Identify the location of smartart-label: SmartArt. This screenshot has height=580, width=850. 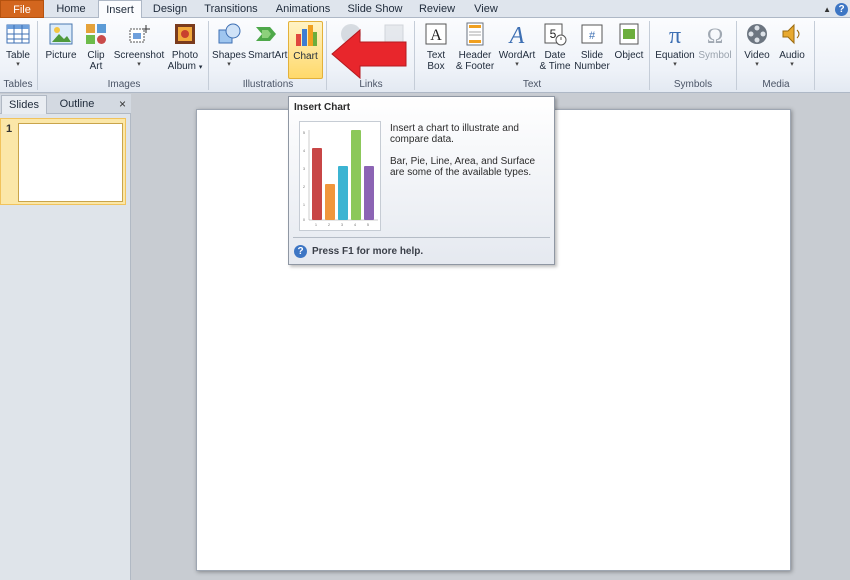
(268, 55).